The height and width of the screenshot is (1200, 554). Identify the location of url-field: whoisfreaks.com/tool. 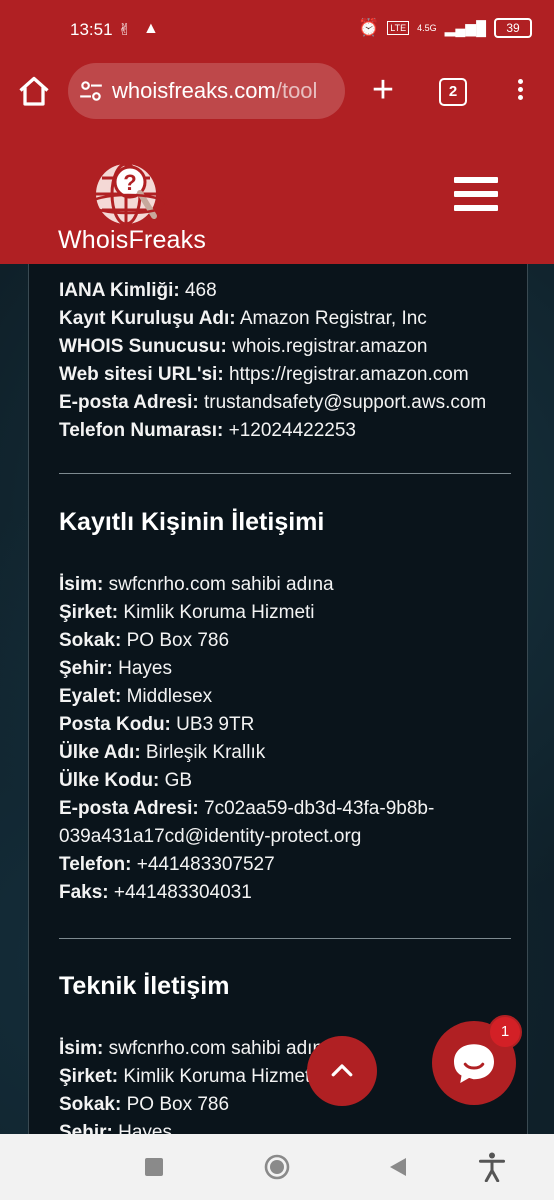
(206, 91).